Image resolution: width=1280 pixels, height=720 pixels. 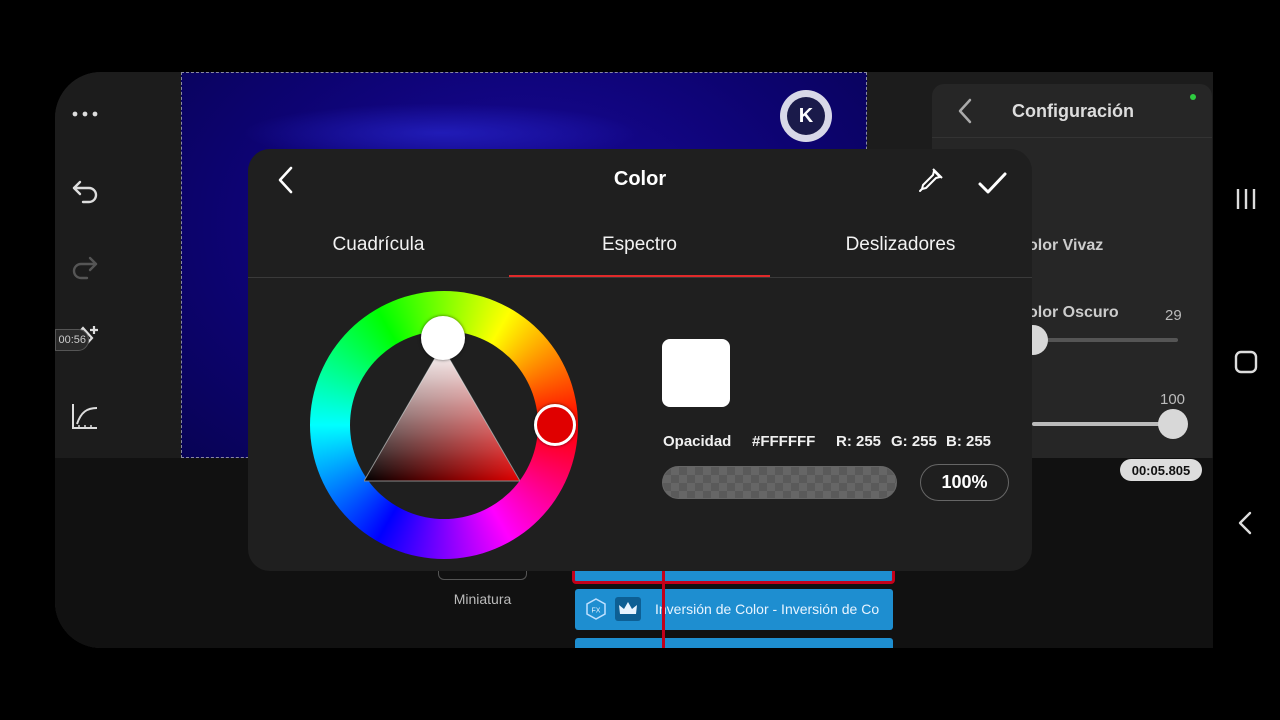 I want to click on green-value: G: 255, so click(x=914, y=441).